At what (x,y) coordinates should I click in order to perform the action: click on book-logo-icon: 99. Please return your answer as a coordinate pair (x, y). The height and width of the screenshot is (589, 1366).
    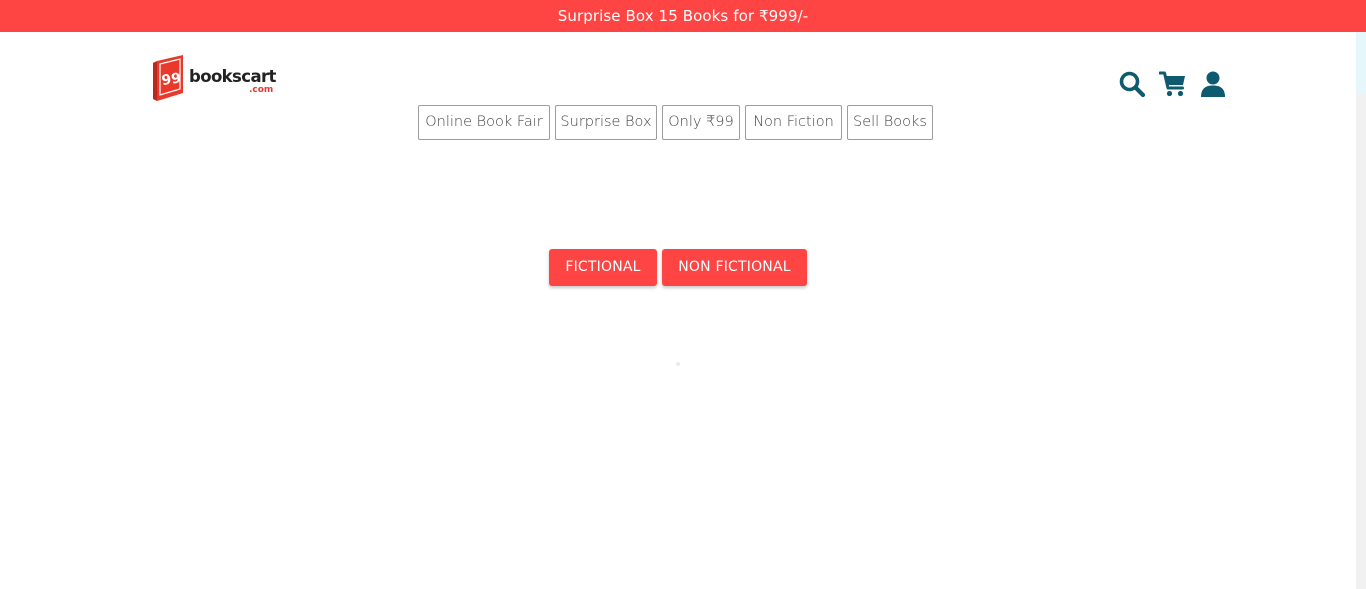
    Looking at the image, I should click on (168, 78).